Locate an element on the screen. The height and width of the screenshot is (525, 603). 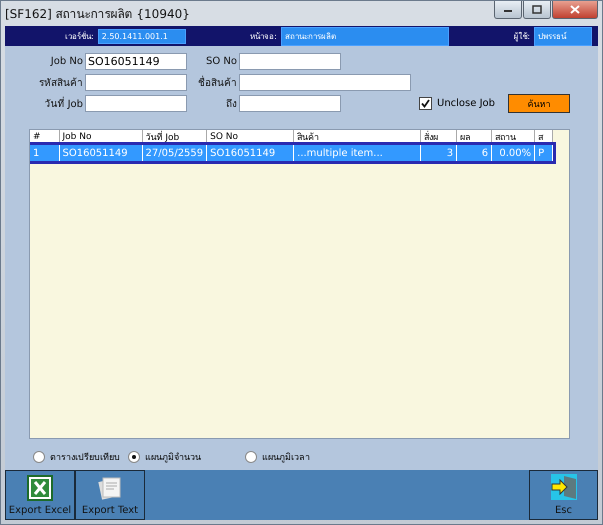
info-value: 2.50.1411.001.1 is located at coordinates (142, 36).